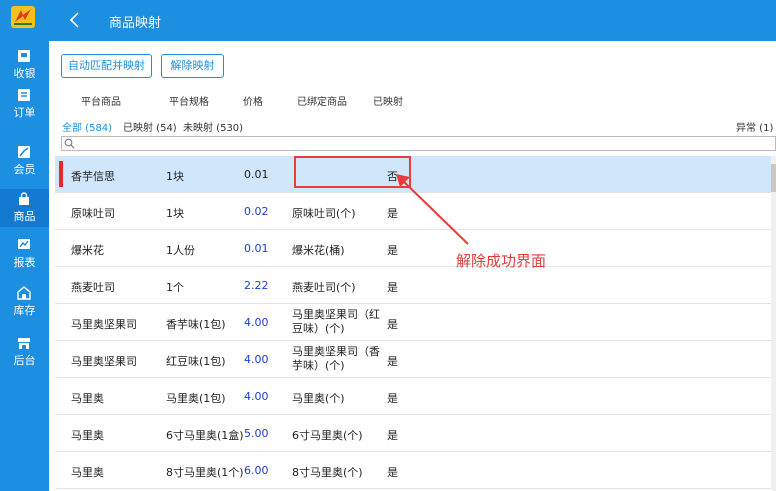 Image resolution: width=776 pixels, height=491 pixels. Describe the element at coordinates (24, 262) in the screenshot. I see `sidebar-item-label: 报表` at that location.